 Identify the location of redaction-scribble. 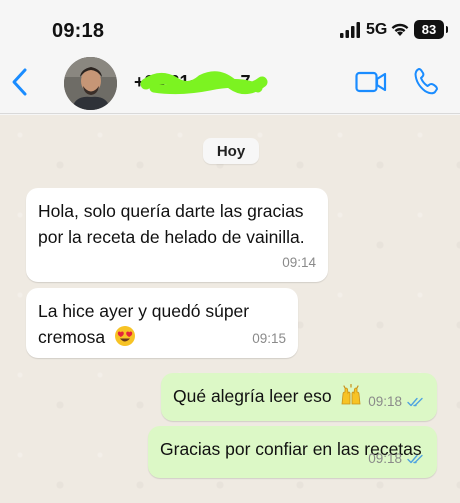
(204, 83).